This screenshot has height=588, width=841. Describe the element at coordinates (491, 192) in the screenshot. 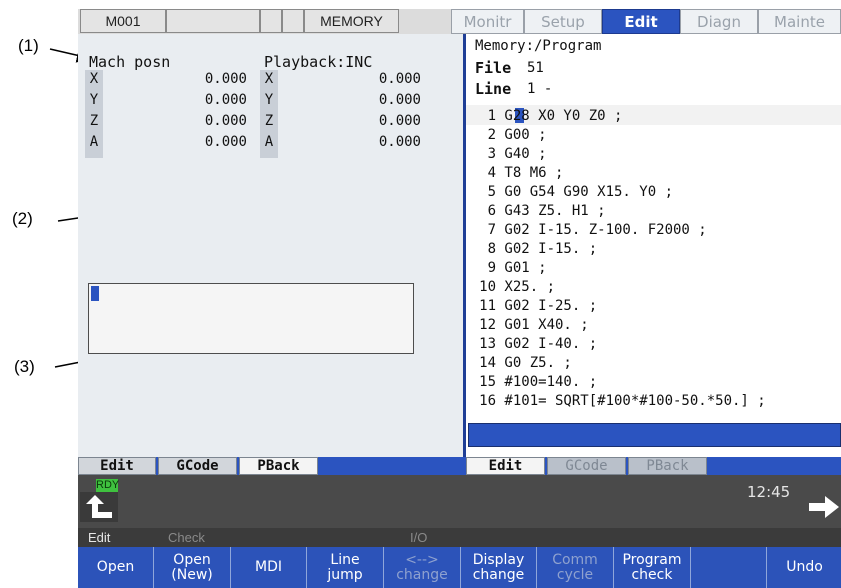

I see `line-number-label: 5` at that location.